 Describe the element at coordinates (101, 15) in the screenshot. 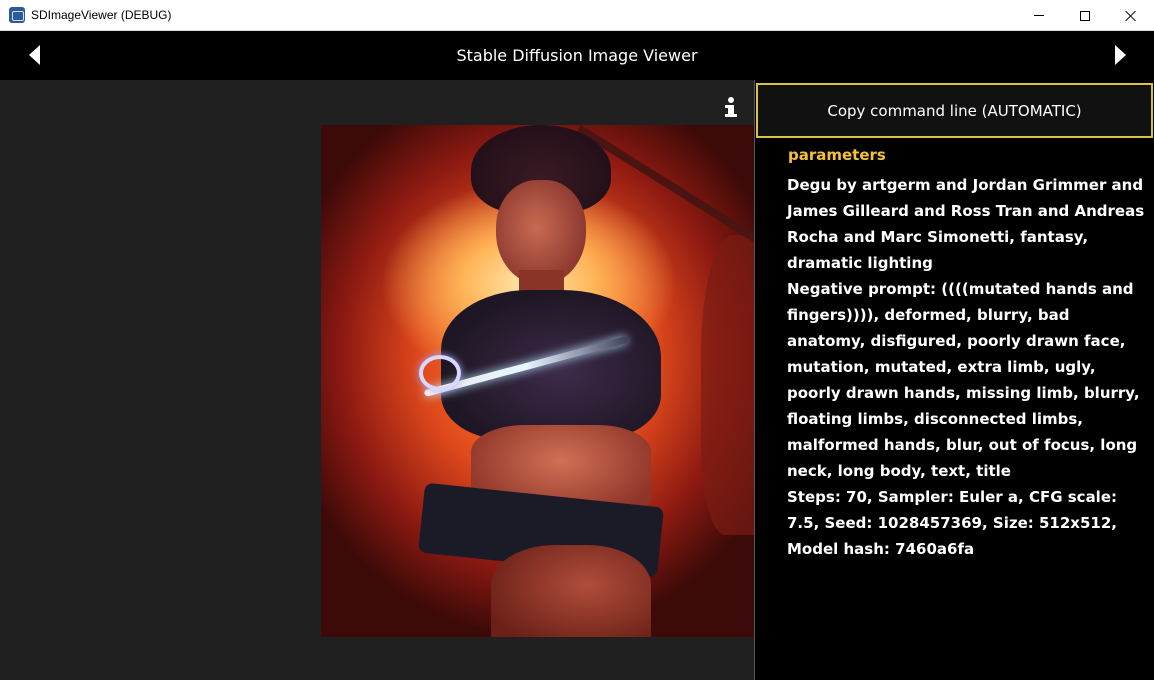

I see `window-title: SDImageViewer (DEBUG)` at that location.